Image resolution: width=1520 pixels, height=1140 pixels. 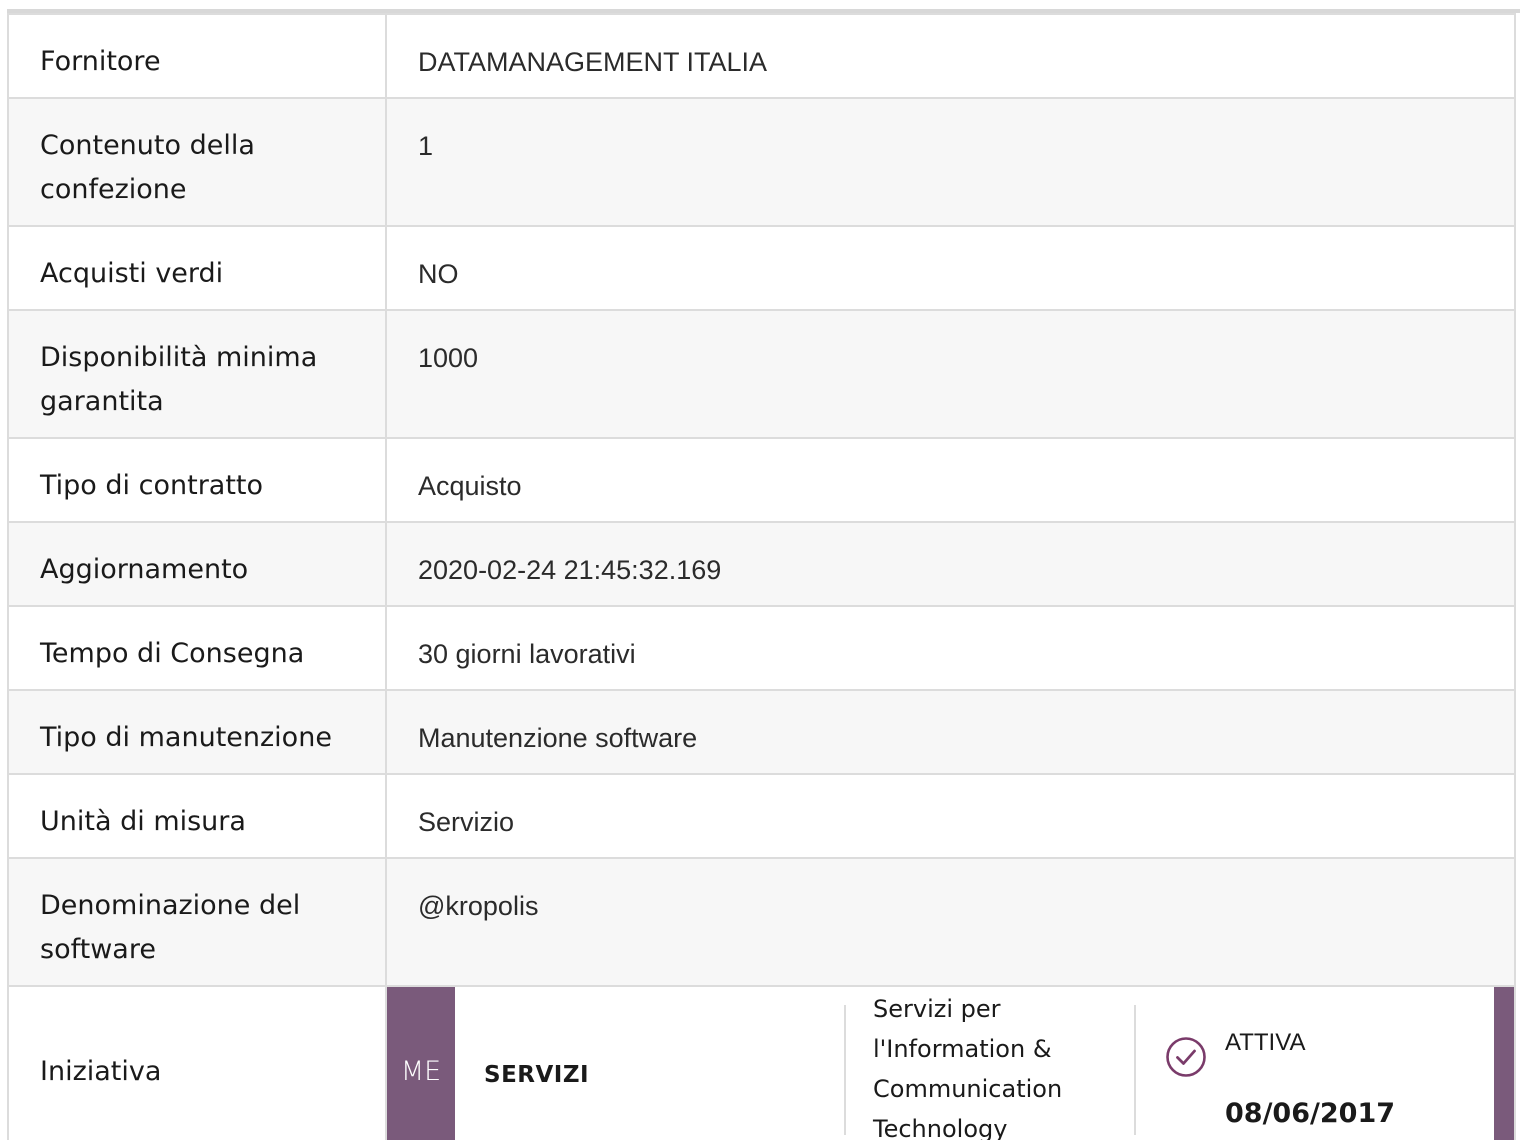 I want to click on table-row: Acquisti verdi NO, so click(x=761, y=268).